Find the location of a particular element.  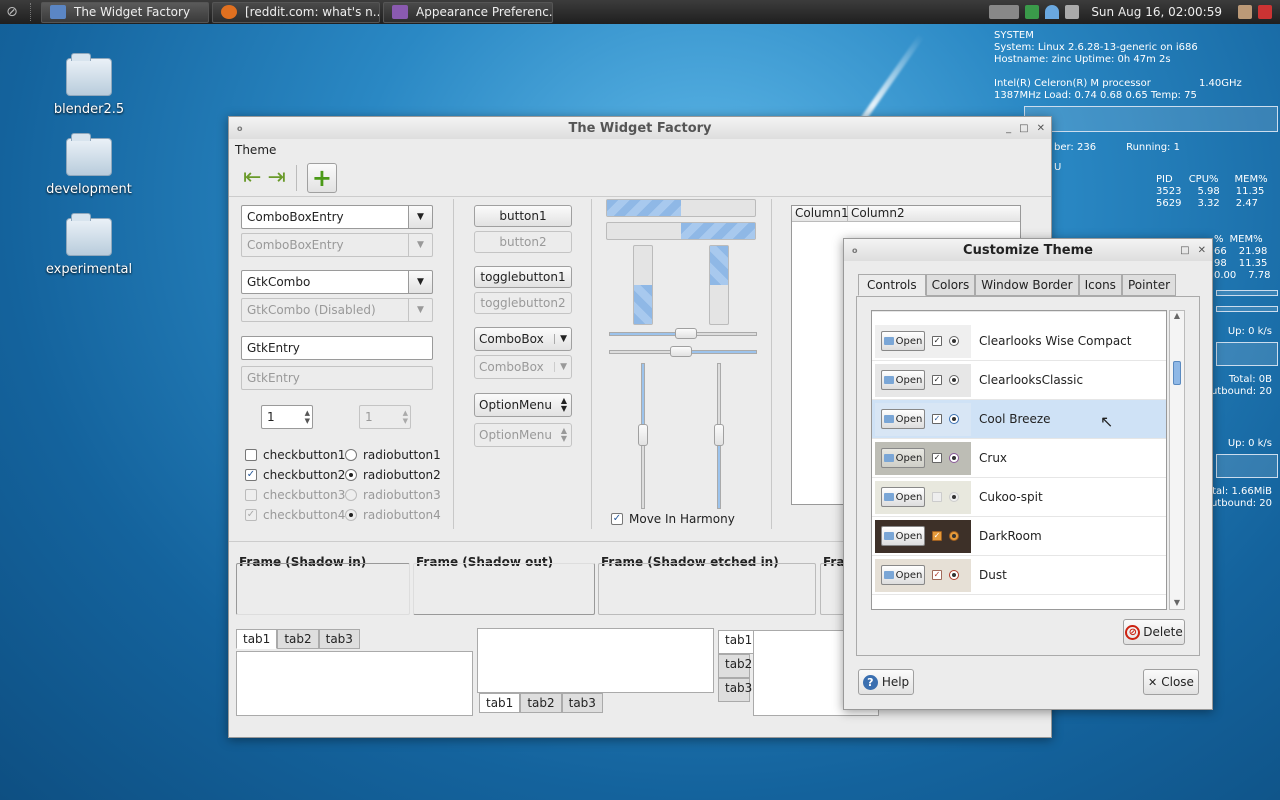

combobox: ComboBox ▼ is located at coordinates (523, 339).